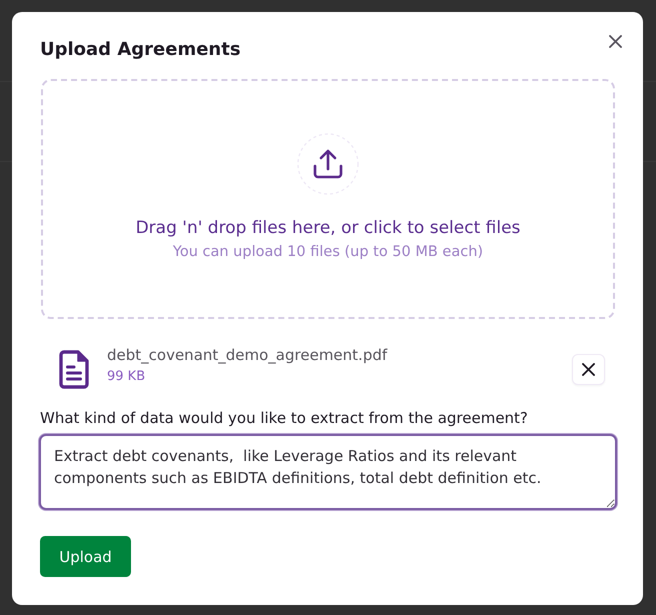  What do you see at coordinates (328, 228) in the screenshot?
I see `dropzone-prompt: Drag 'n' drop files here, or click to select files` at bounding box center [328, 228].